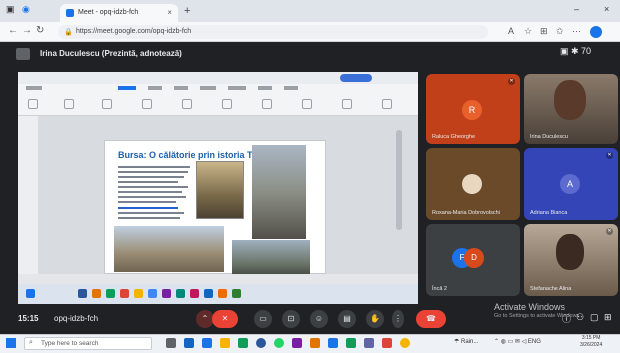 The width and height of the screenshot is (620, 353). I want to click on word-scrollbar, so click(399, 180).